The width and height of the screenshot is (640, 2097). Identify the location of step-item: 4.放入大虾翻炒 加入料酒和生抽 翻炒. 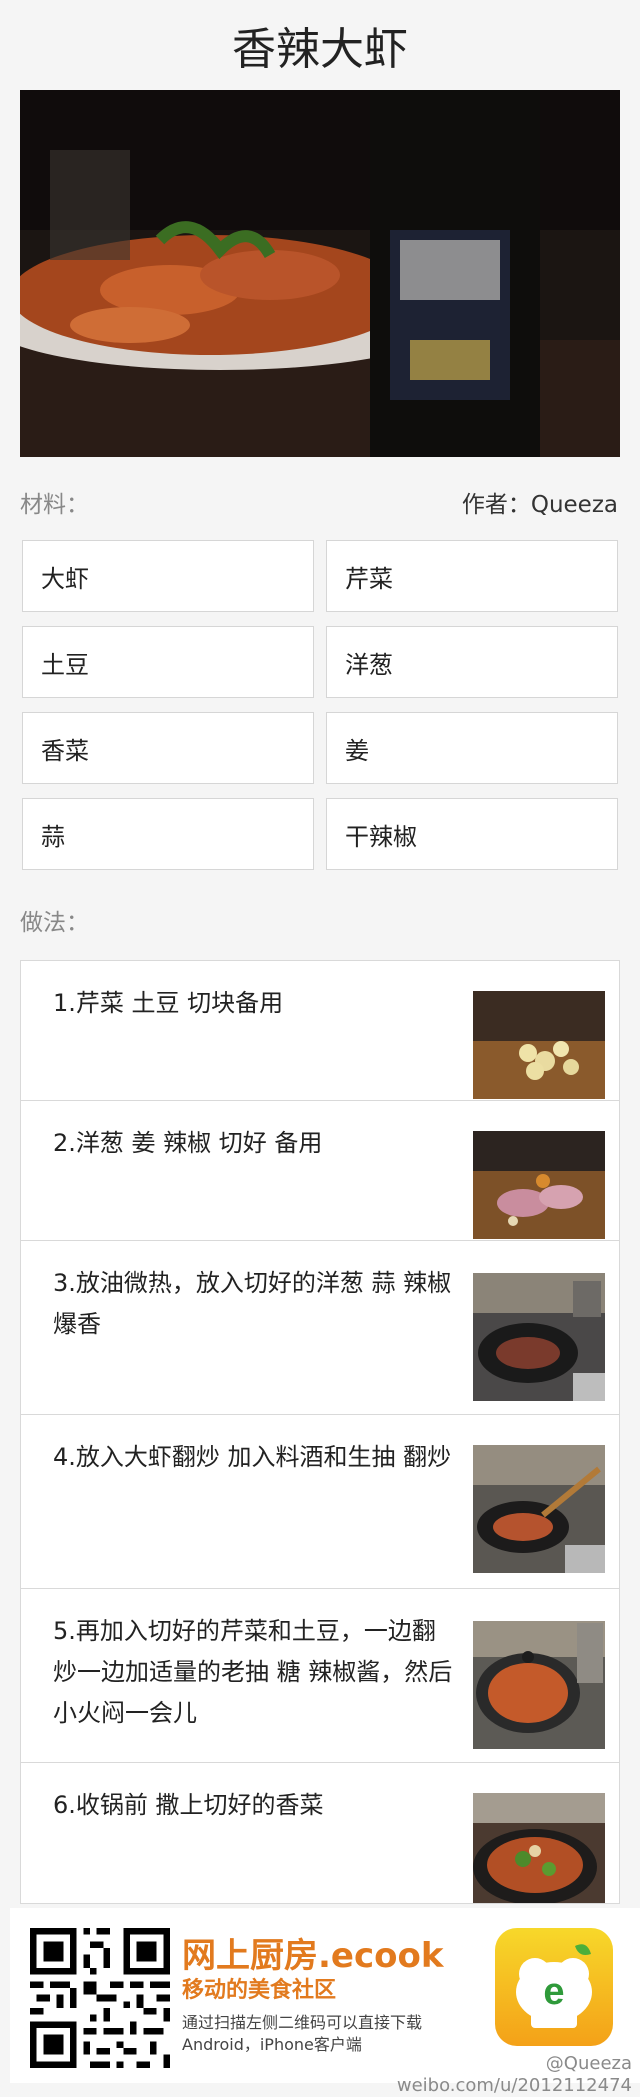
(320, 1502).